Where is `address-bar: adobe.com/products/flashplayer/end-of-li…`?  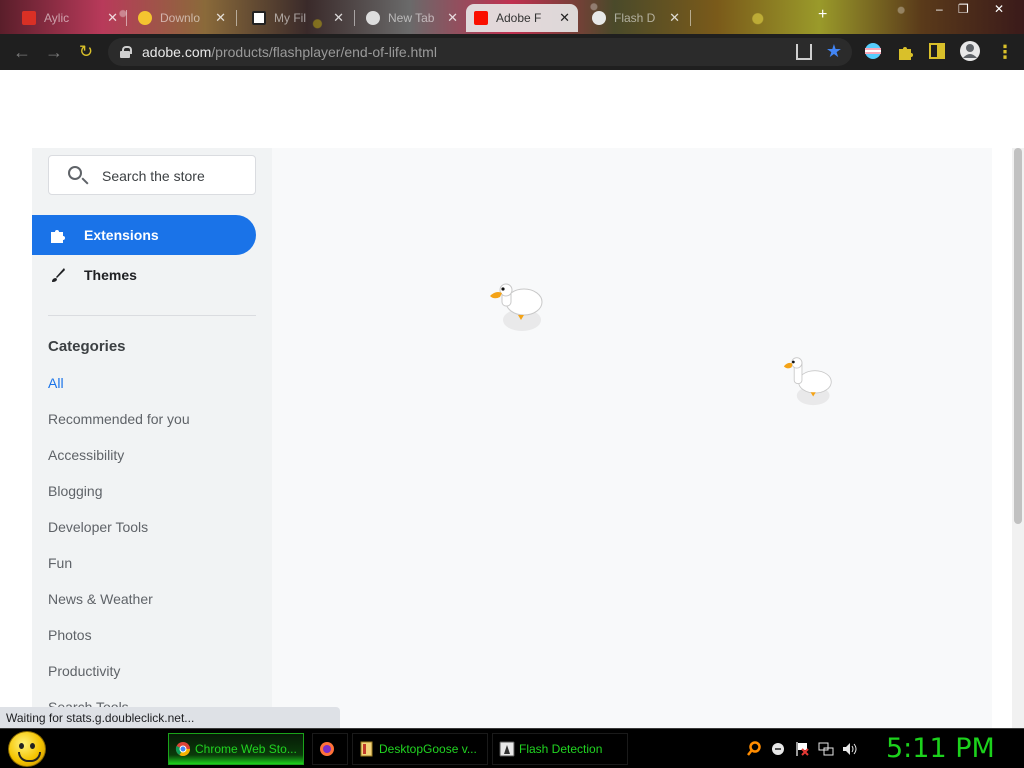 address-bar: adobe.com/products/flashplayer/end-of-li… is located at coordinates (480, 52).